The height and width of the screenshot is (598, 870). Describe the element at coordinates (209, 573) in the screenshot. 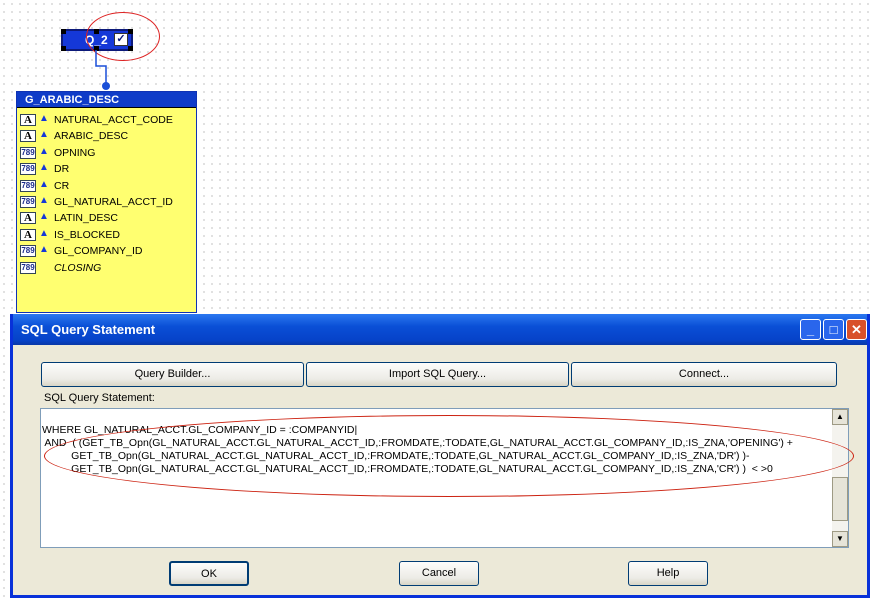

I see `ok-button: OK` at that location.